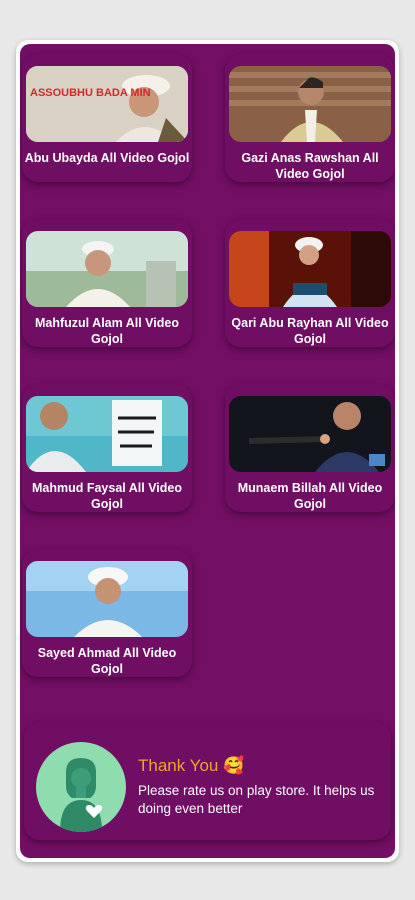 Image resolution: width=415 pixels, height=900 pixels. I want to click on video-thumbnail: ASSOUBHU BADA MIN, so click(107, 104).